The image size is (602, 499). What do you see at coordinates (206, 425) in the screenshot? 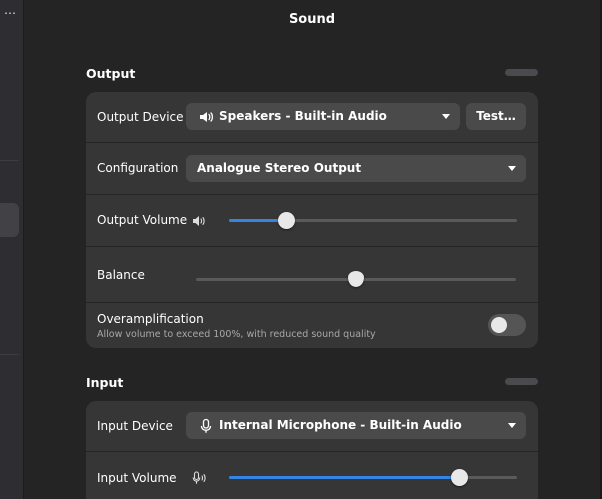
I see `microphone-icon` at bounding box center [206, 425].